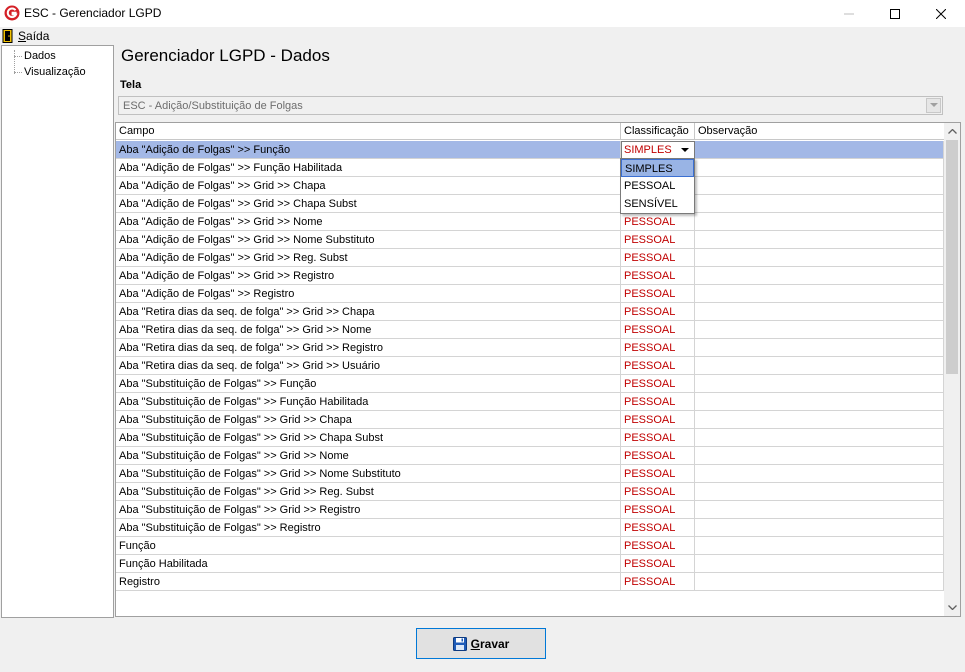 The image size is (965, 672). Describe the element at coordinates (368, 131) in the screenshot. I see `column-header-campo: Campo` at that location.